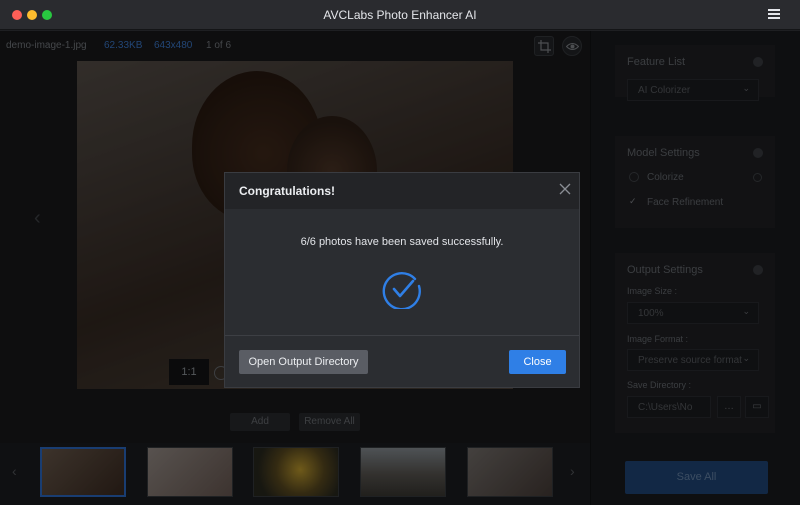 This screenshot has width=800, height=505. I want to click on dialog-divider, so click(402, 335).